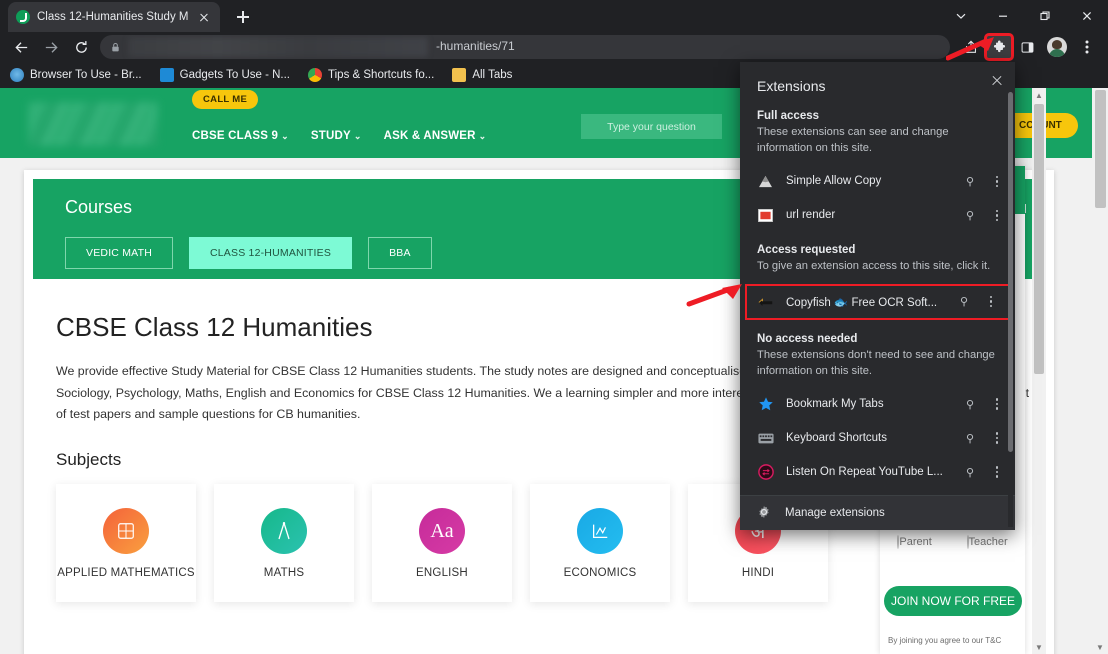  Describe the element at coordinates (971, 47) in the screenshot. I see `share-icon` at that location.